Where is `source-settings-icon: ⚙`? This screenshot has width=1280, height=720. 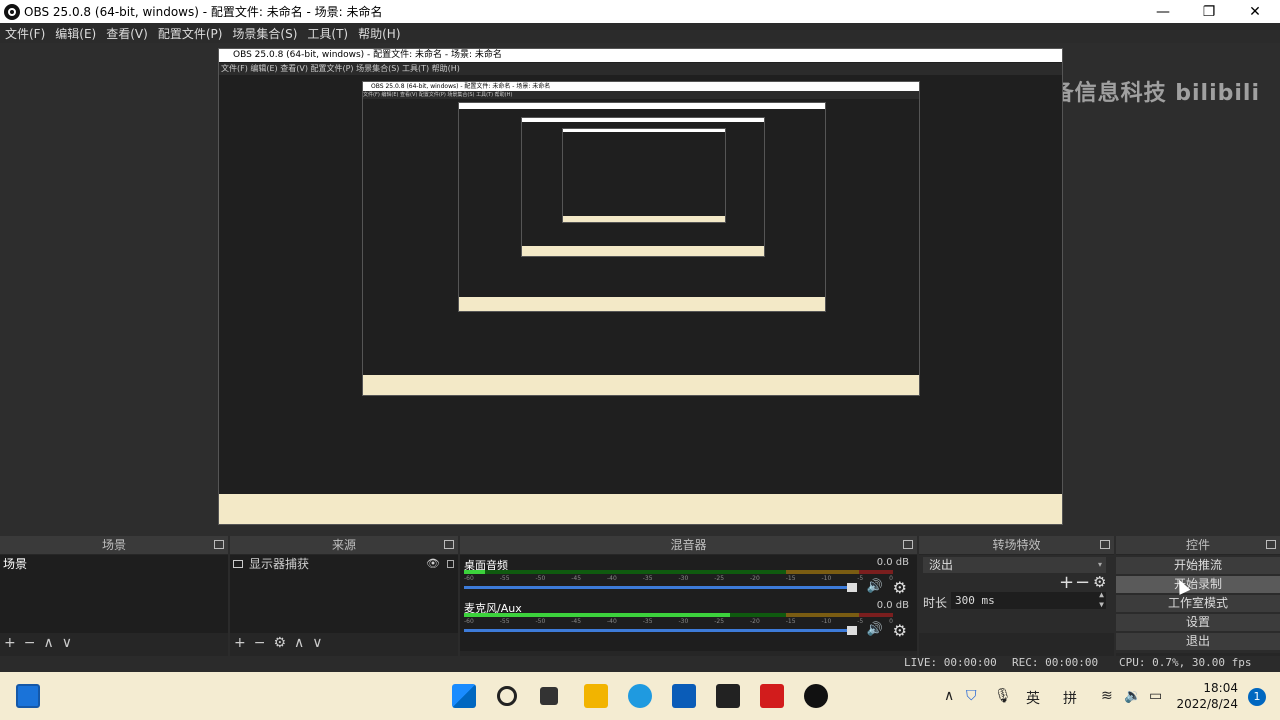
source-settings-icon: ⚙ is located at coordinates (279, 643).